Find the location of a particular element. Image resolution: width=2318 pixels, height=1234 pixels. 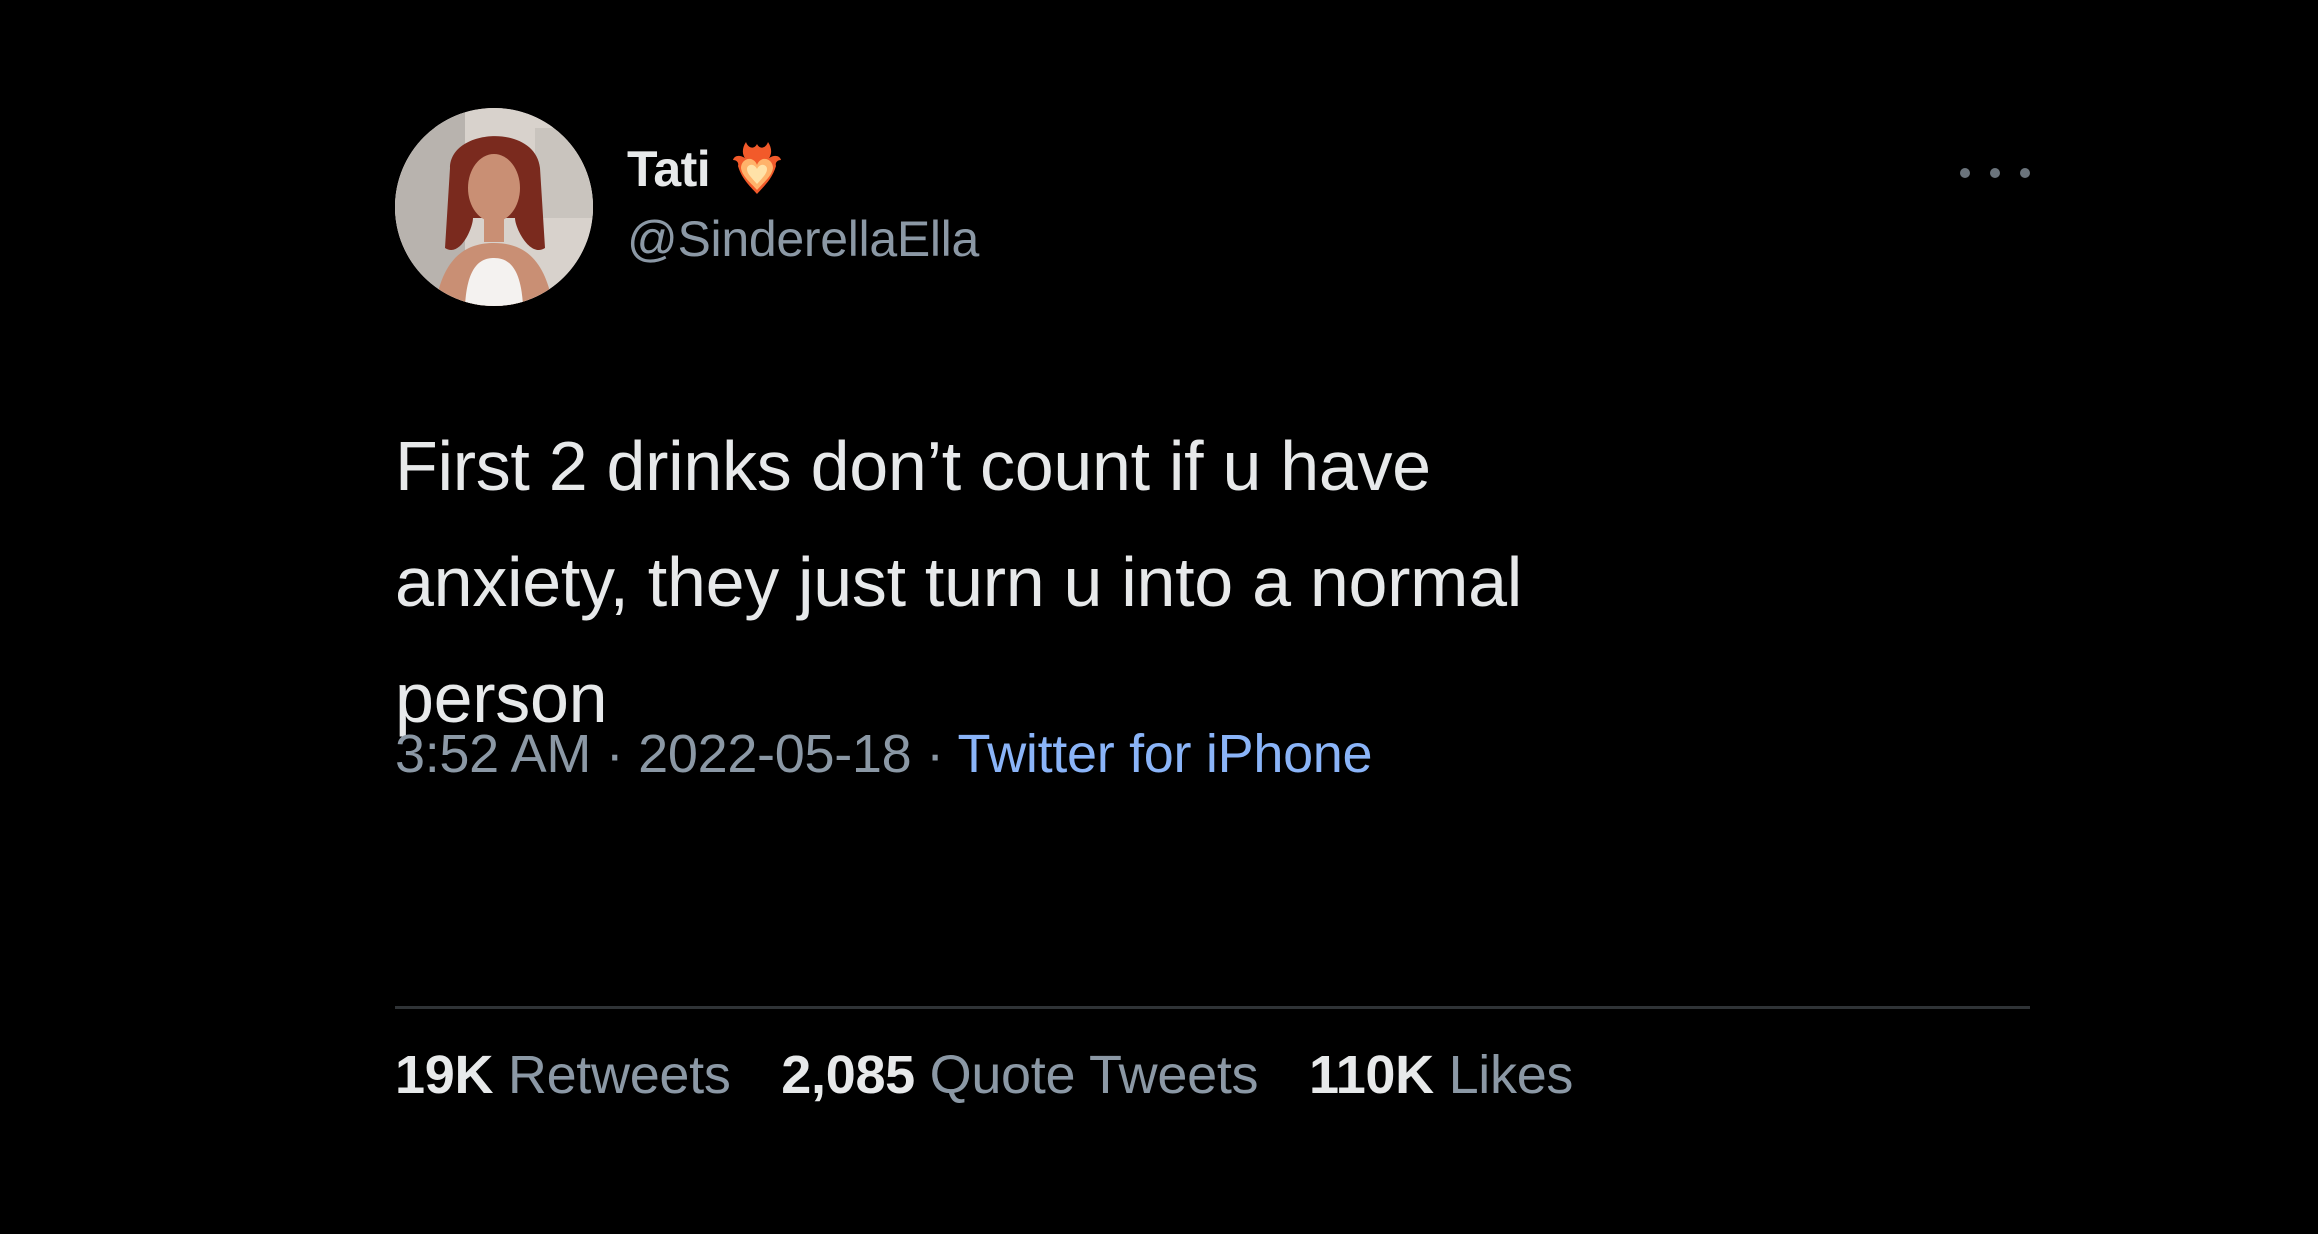

tweet-date: 2022-05-18 is located at coordinates (775, 754).